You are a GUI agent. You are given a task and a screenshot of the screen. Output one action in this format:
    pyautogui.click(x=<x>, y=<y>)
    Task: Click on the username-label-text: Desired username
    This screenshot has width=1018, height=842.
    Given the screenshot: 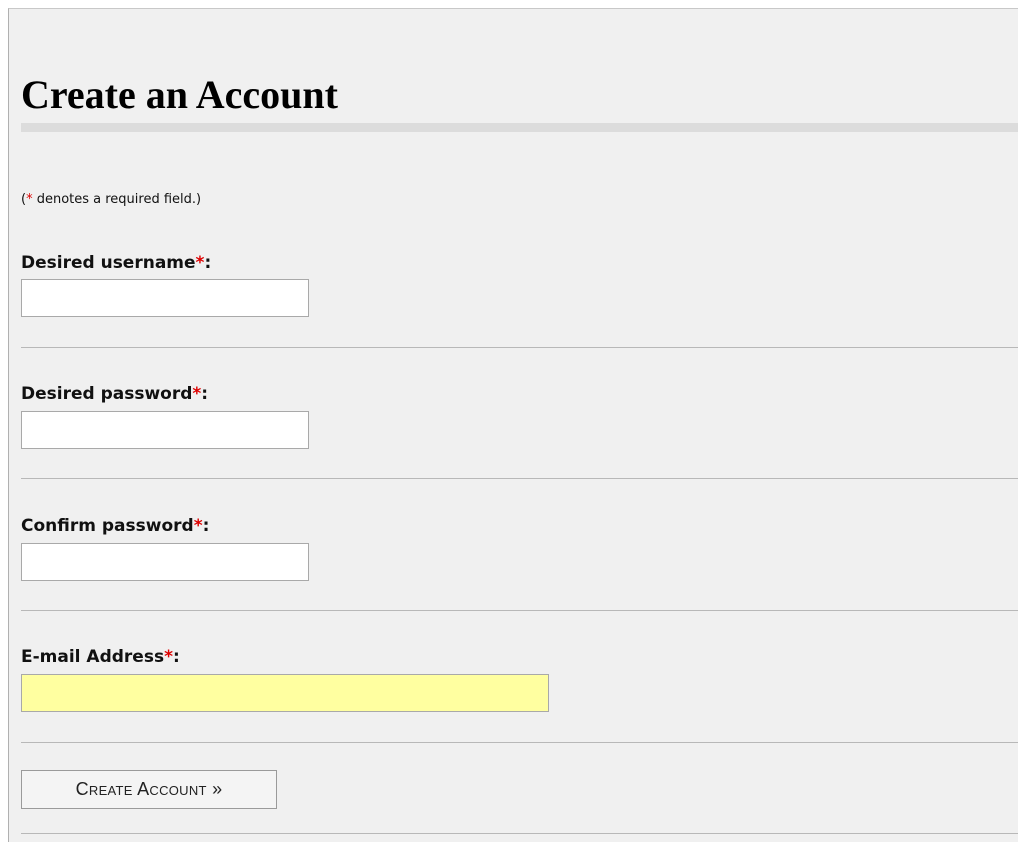 What is the action you would take?
    pyautogui.click(x=108, y=263)
    